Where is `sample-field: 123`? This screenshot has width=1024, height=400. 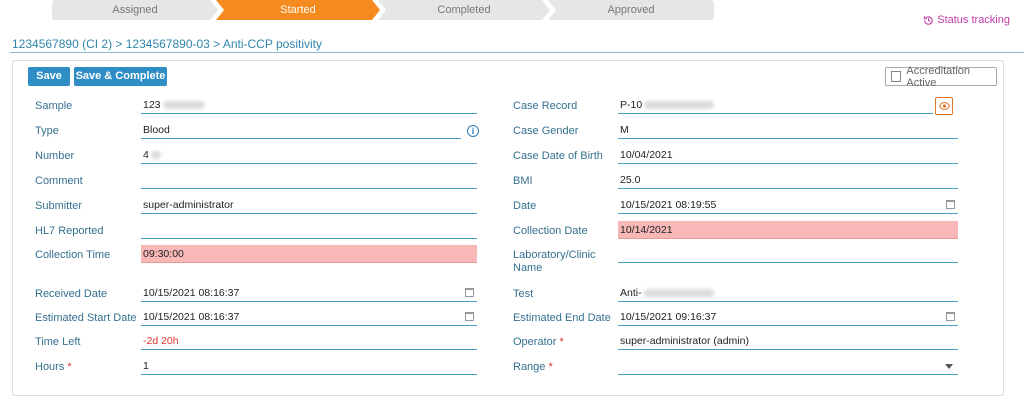 sample-field: 123 is located at coordinates (309, 105).